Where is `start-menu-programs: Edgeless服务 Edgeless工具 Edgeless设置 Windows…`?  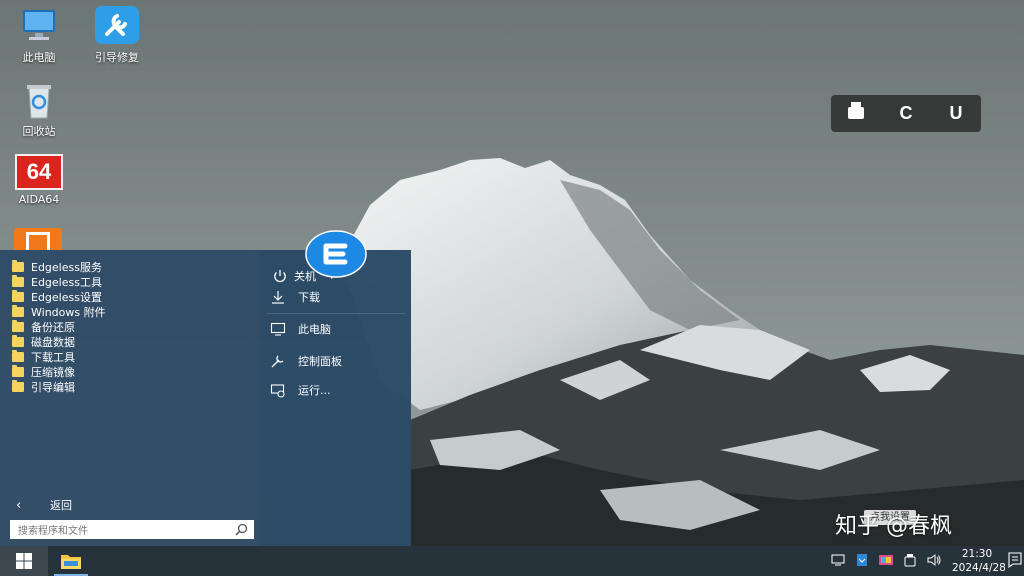 start-menu-programs: Edgeless服务 Edgeless工具 Edgeless设置 Windows… is located at coordinates (130, 398).